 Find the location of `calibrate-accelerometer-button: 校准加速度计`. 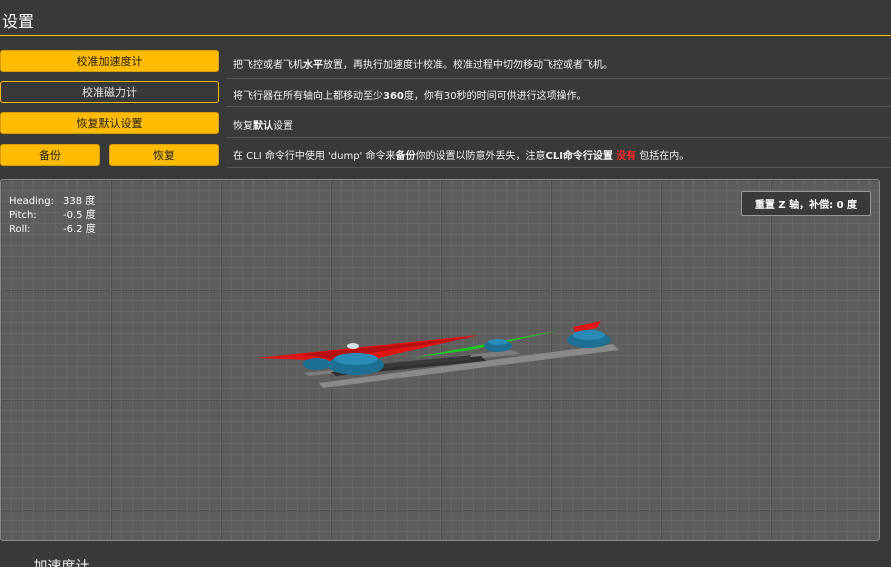

calibrate-accelerometer-button: 校准加速度计 is located at coordinates (109, 61).